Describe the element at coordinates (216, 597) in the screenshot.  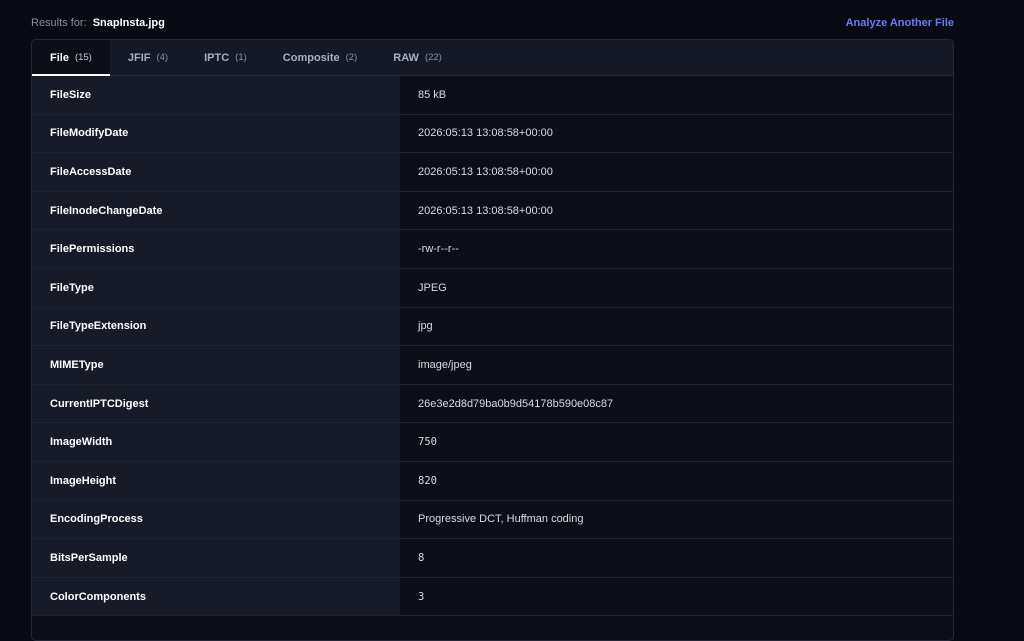
I see `metadata-key: ColorComponents` at that location.